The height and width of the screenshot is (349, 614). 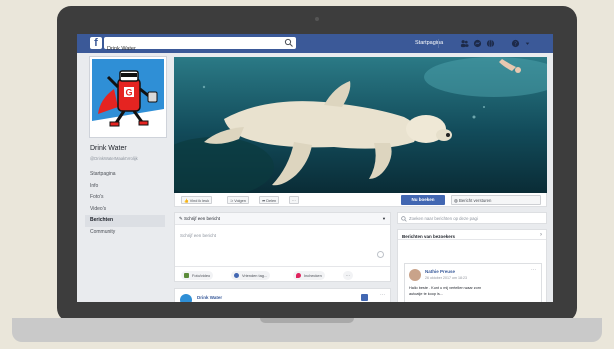 I want to click on post-author: Drink Water, so click(x=209, y=297).